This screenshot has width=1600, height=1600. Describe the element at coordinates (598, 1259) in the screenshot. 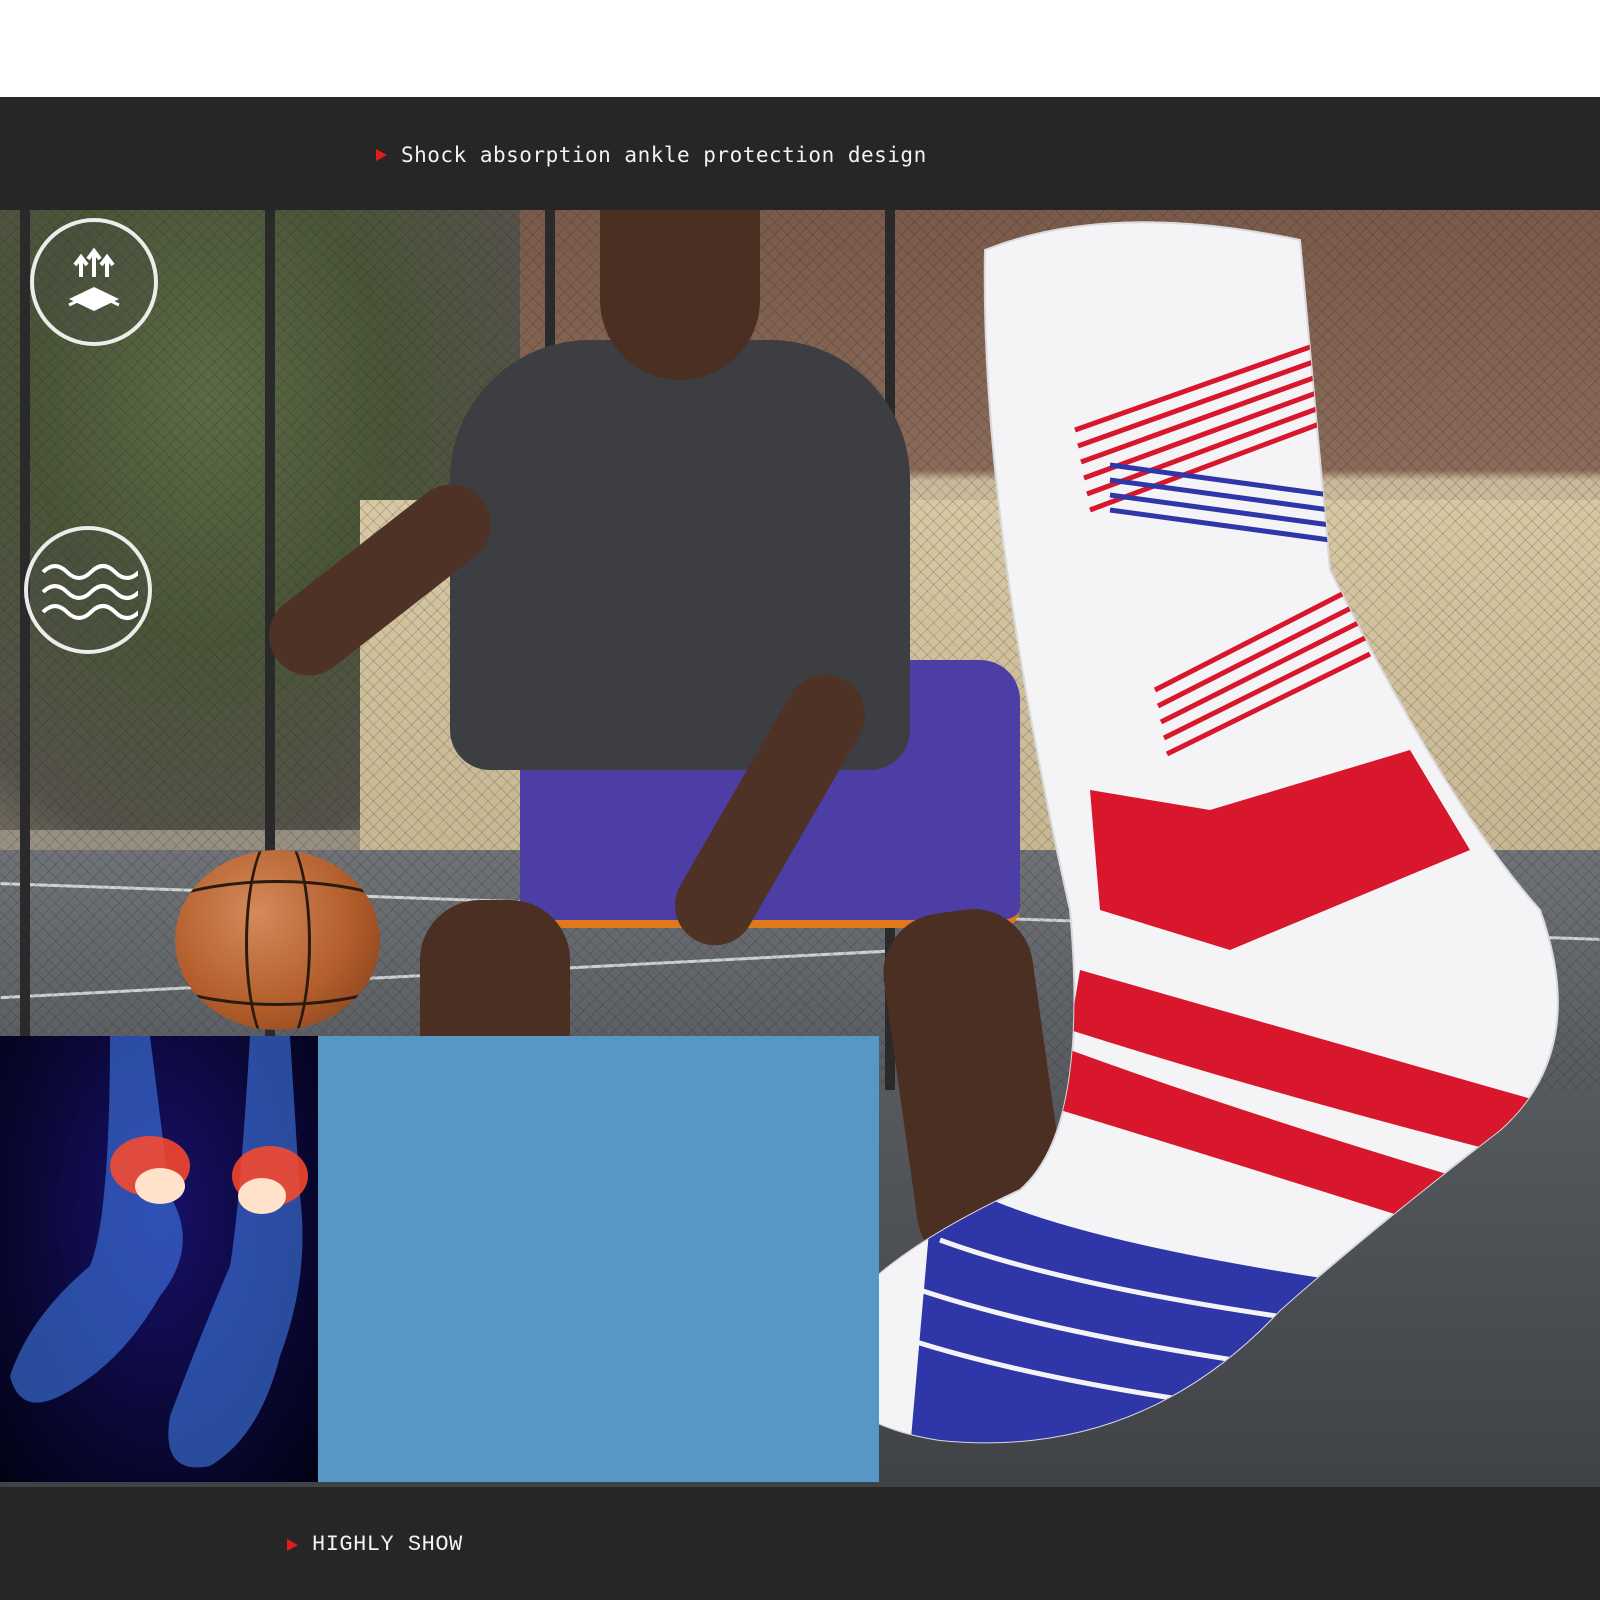

I see `blue-panel` at that location.